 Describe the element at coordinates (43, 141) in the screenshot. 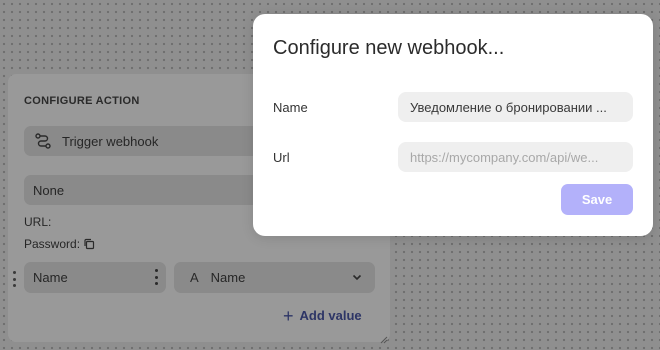

I see `route-icon` at that location.